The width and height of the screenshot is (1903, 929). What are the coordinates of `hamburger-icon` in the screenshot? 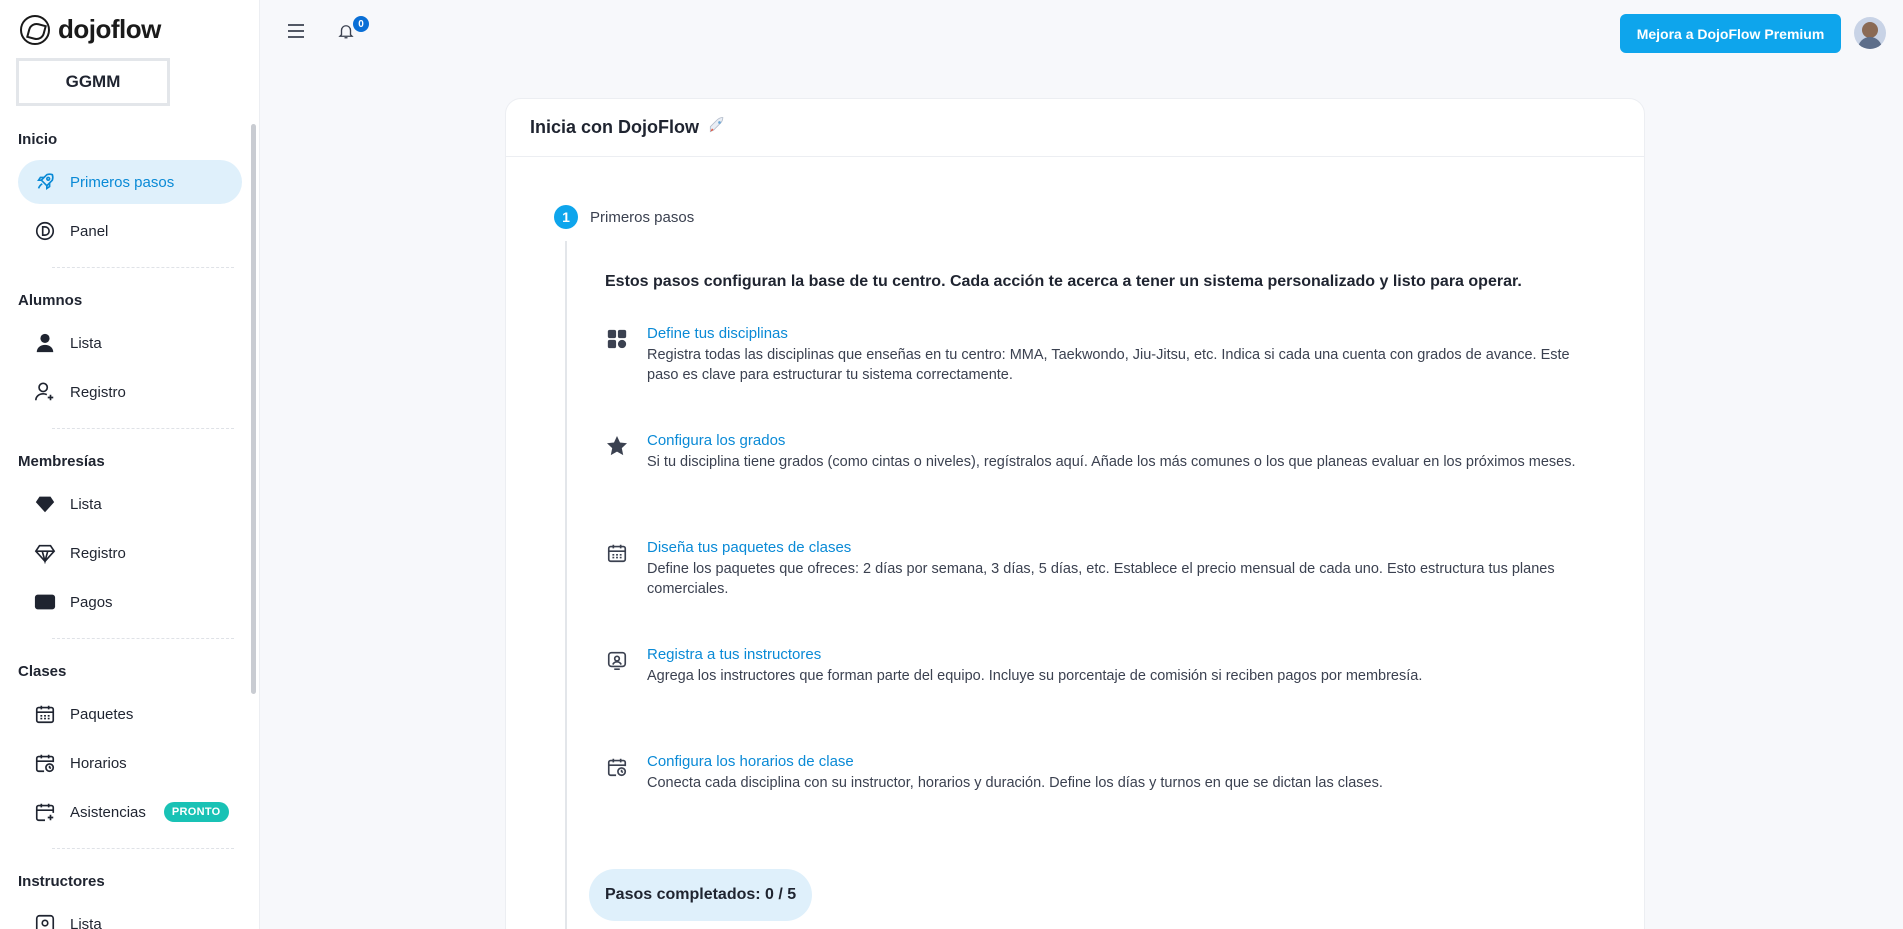 It's located at (296, 31).